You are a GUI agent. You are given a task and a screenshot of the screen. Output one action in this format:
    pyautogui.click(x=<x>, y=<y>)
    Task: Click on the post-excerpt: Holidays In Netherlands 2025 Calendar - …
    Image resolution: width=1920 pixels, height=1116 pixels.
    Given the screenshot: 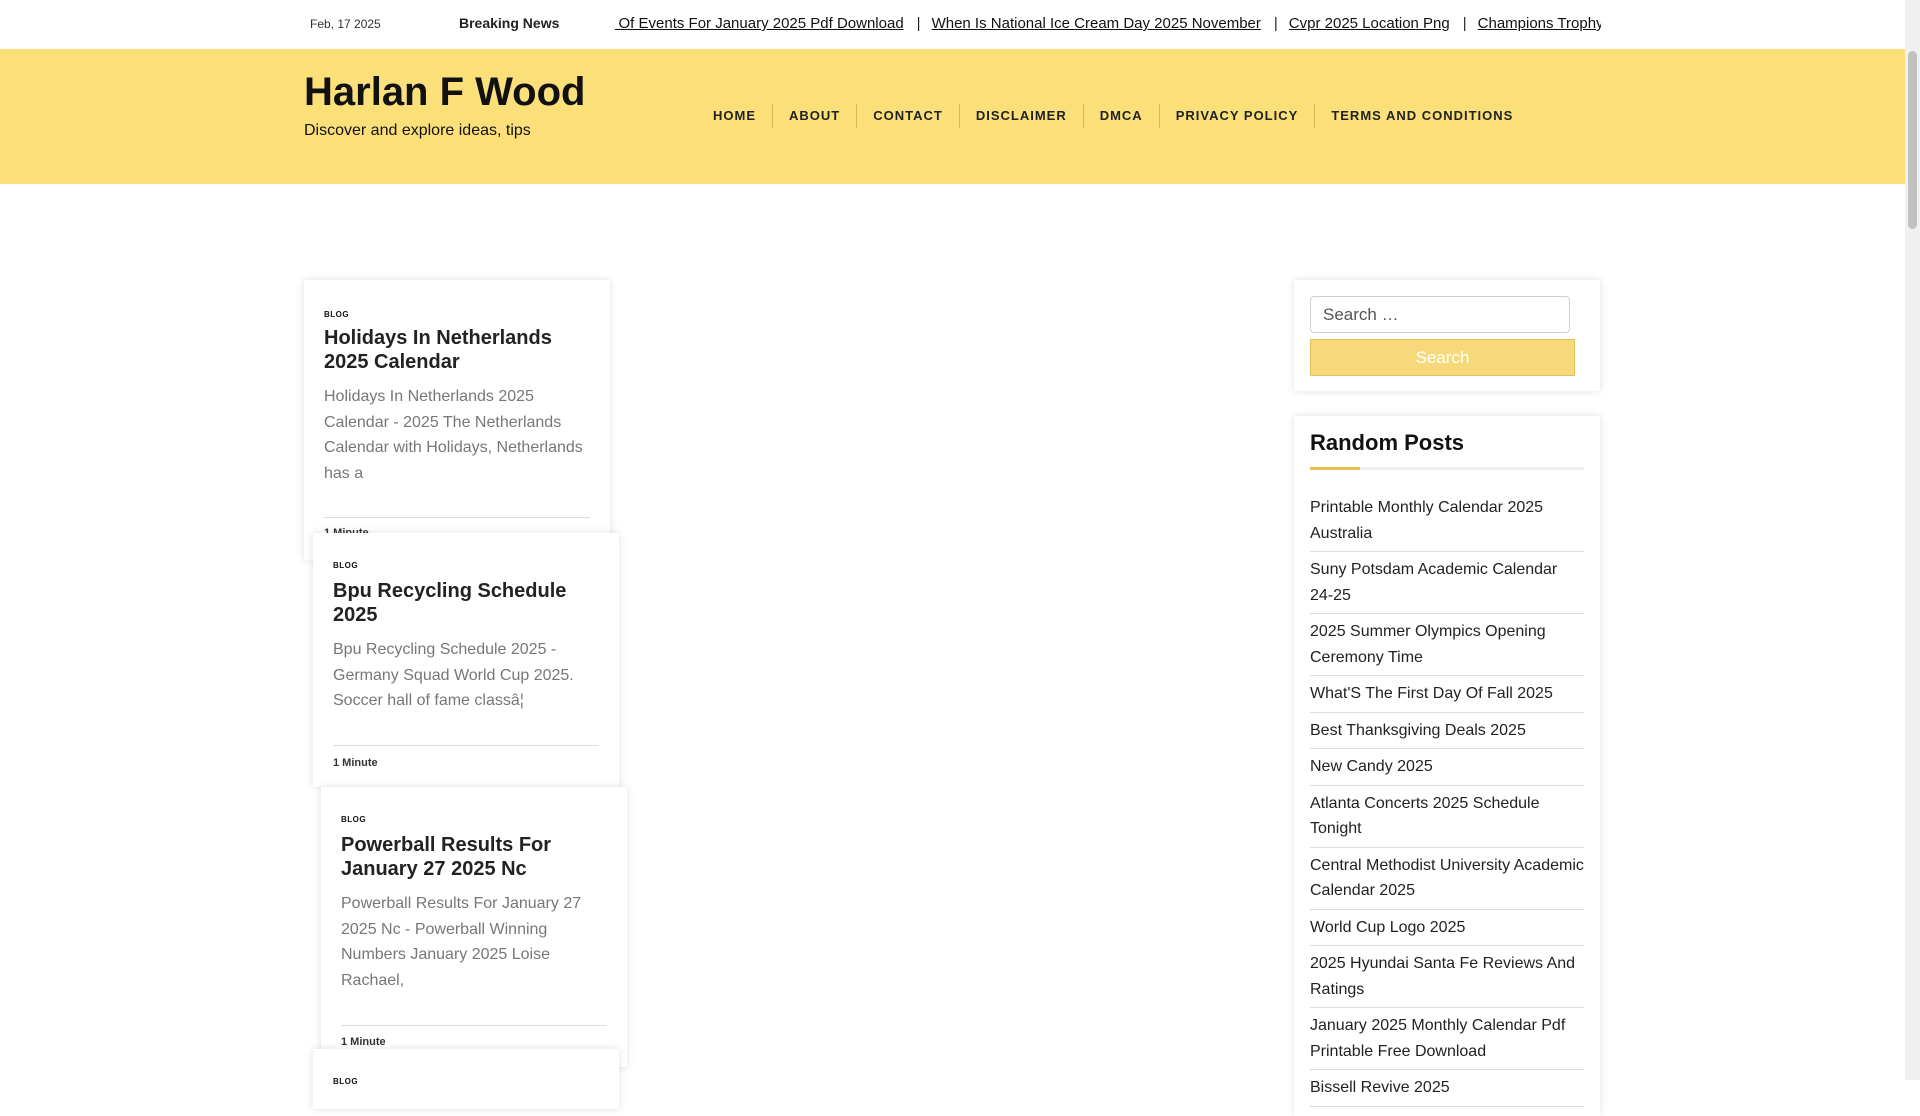 What is the action you would take?
    pyautogui.click(x=453, y=435)
    